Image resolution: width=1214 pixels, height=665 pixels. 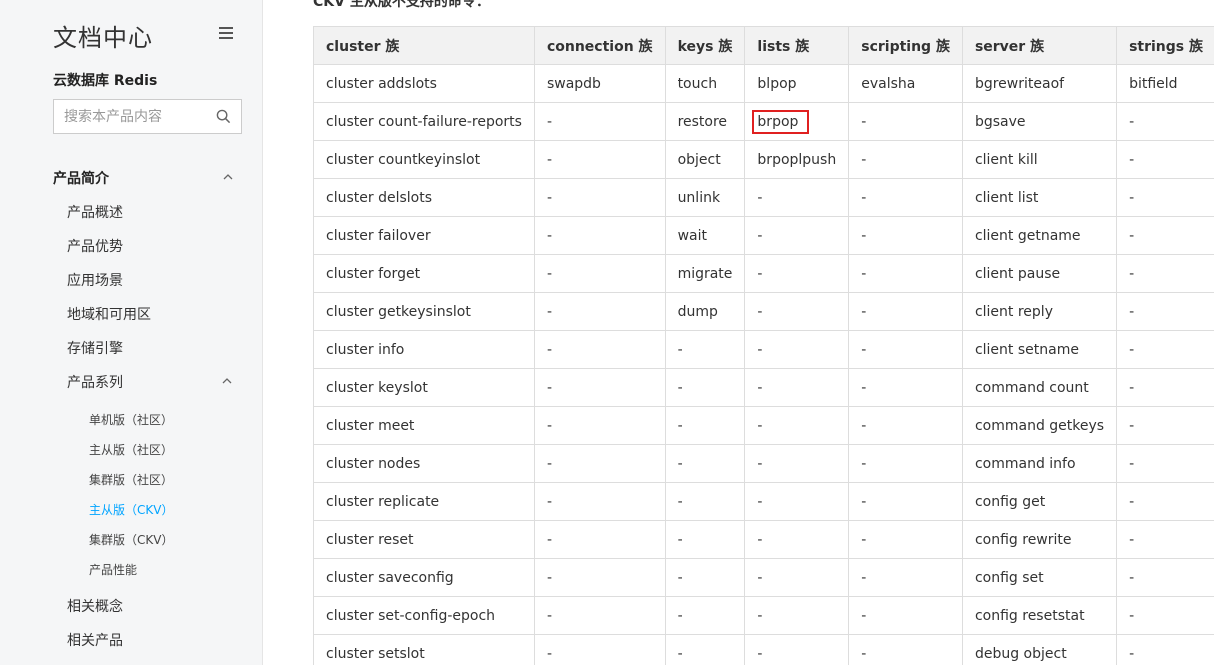 What do you see at coordinates (95, 246) in the screenshot?
I see `nav-item-advantages: 产品优势` at bounding box center [95, 246].